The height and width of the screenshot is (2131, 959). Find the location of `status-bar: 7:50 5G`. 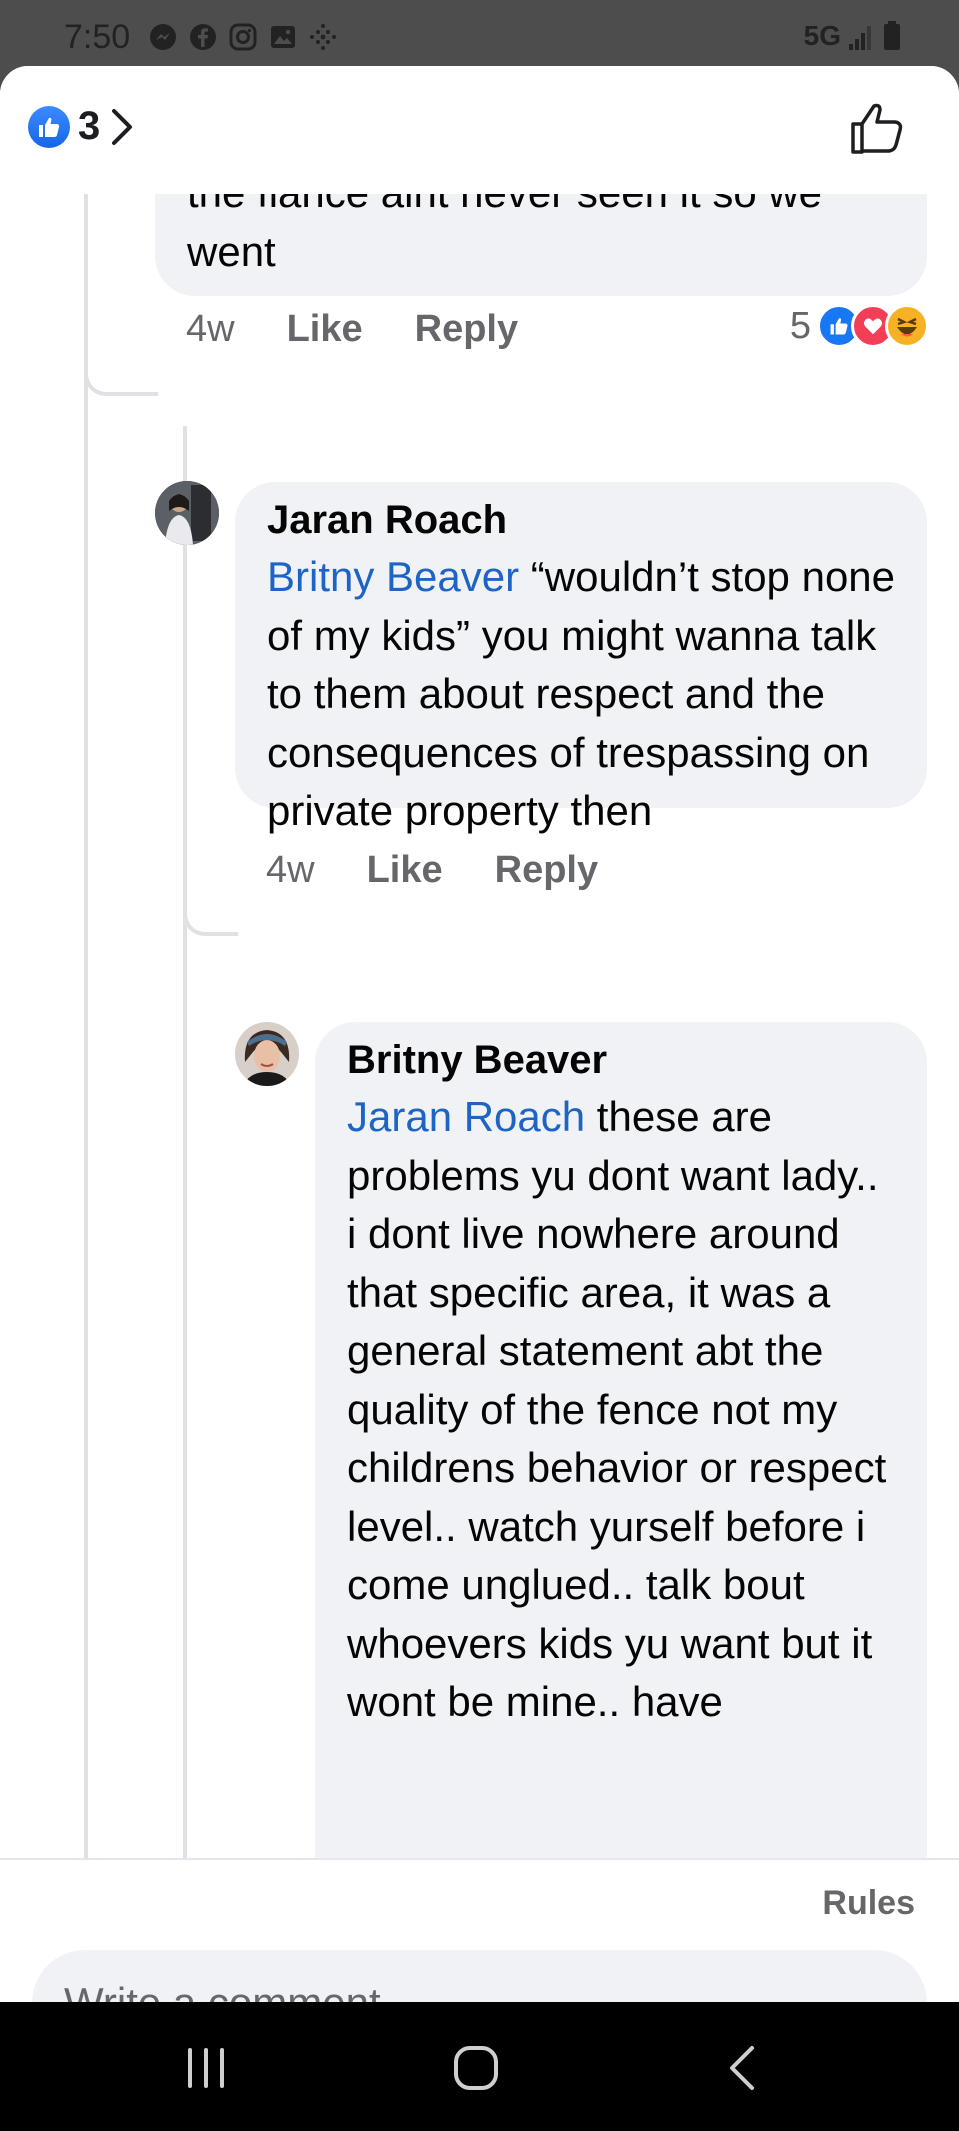

status-bar: 7:50 5G is located at coordinates (479, 35).